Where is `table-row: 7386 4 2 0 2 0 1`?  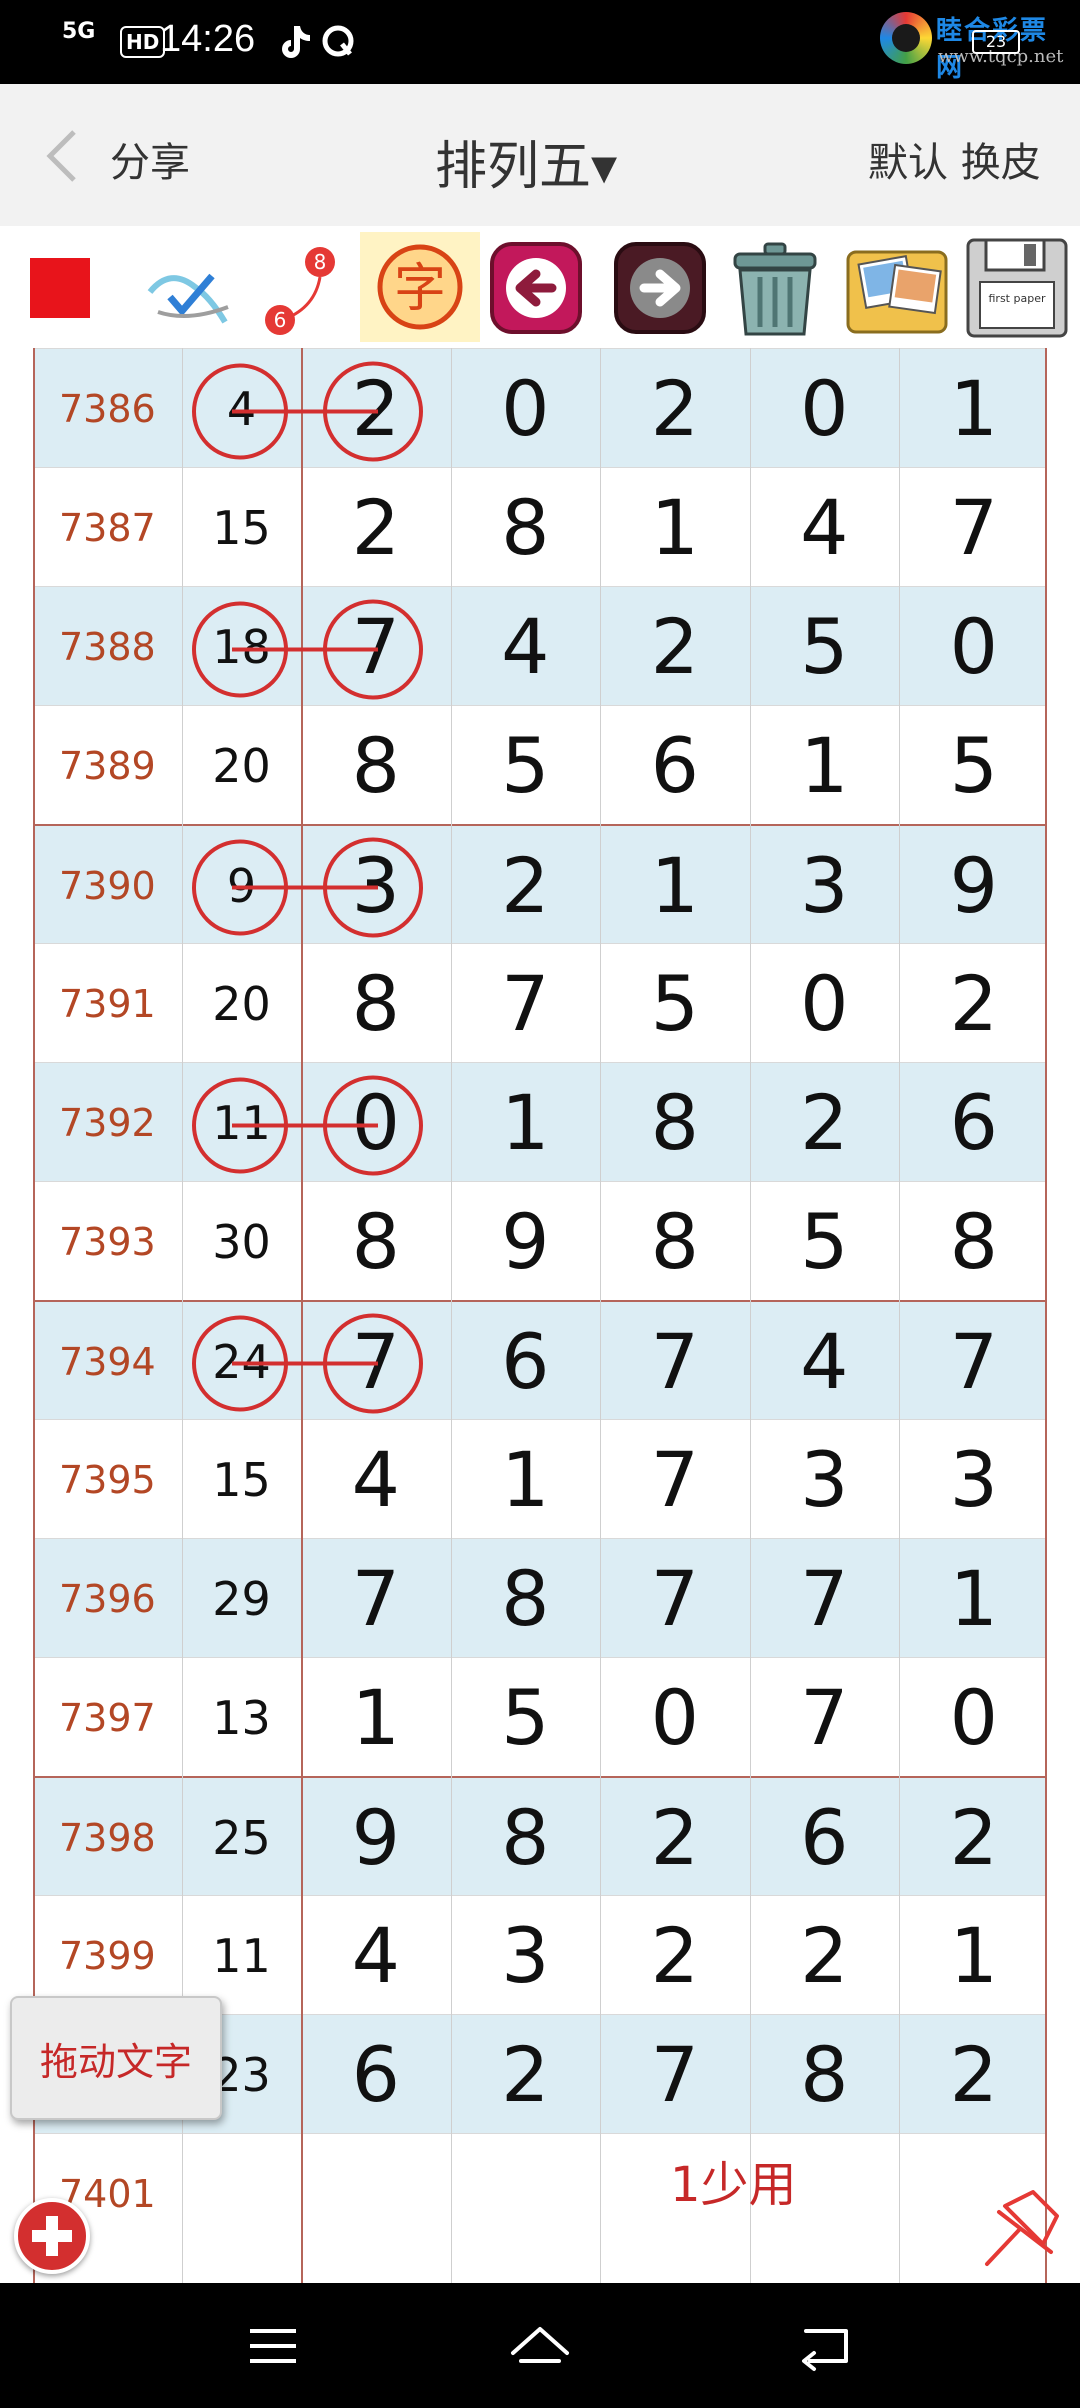 table-row: 7386 4 2 0 2 0 1 is located at coordinates (539, 407).